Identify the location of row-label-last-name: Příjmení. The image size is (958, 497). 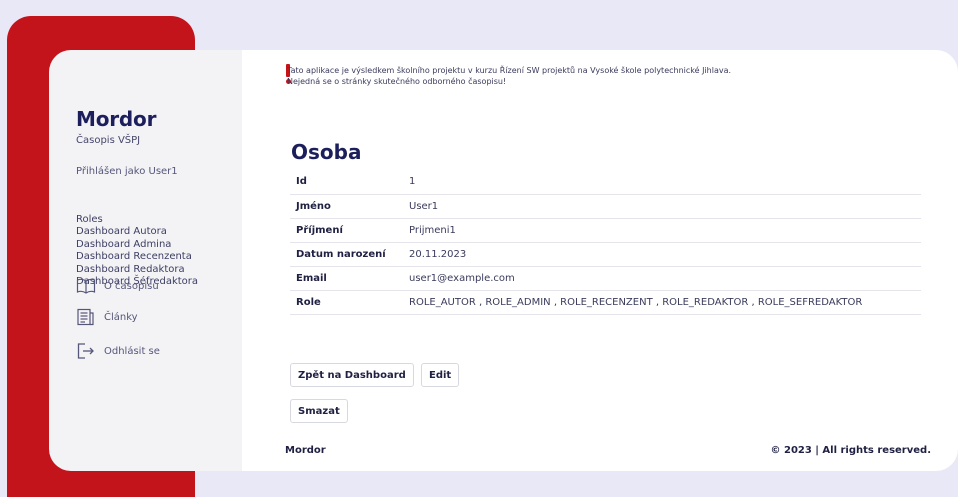
(349, 230).